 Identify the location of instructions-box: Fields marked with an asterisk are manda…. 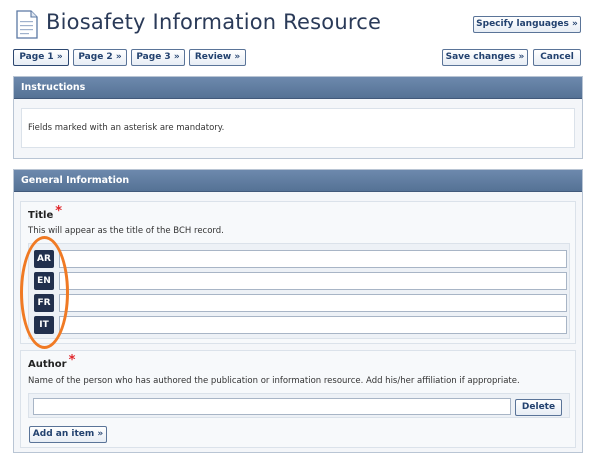
(298, 128).